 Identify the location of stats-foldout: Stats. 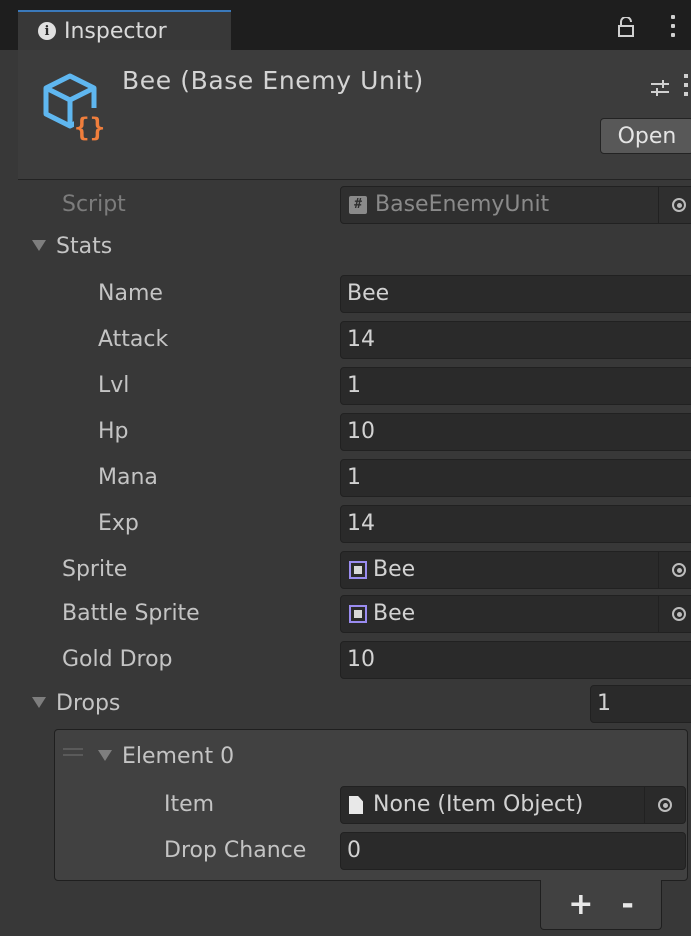
(354, 247).